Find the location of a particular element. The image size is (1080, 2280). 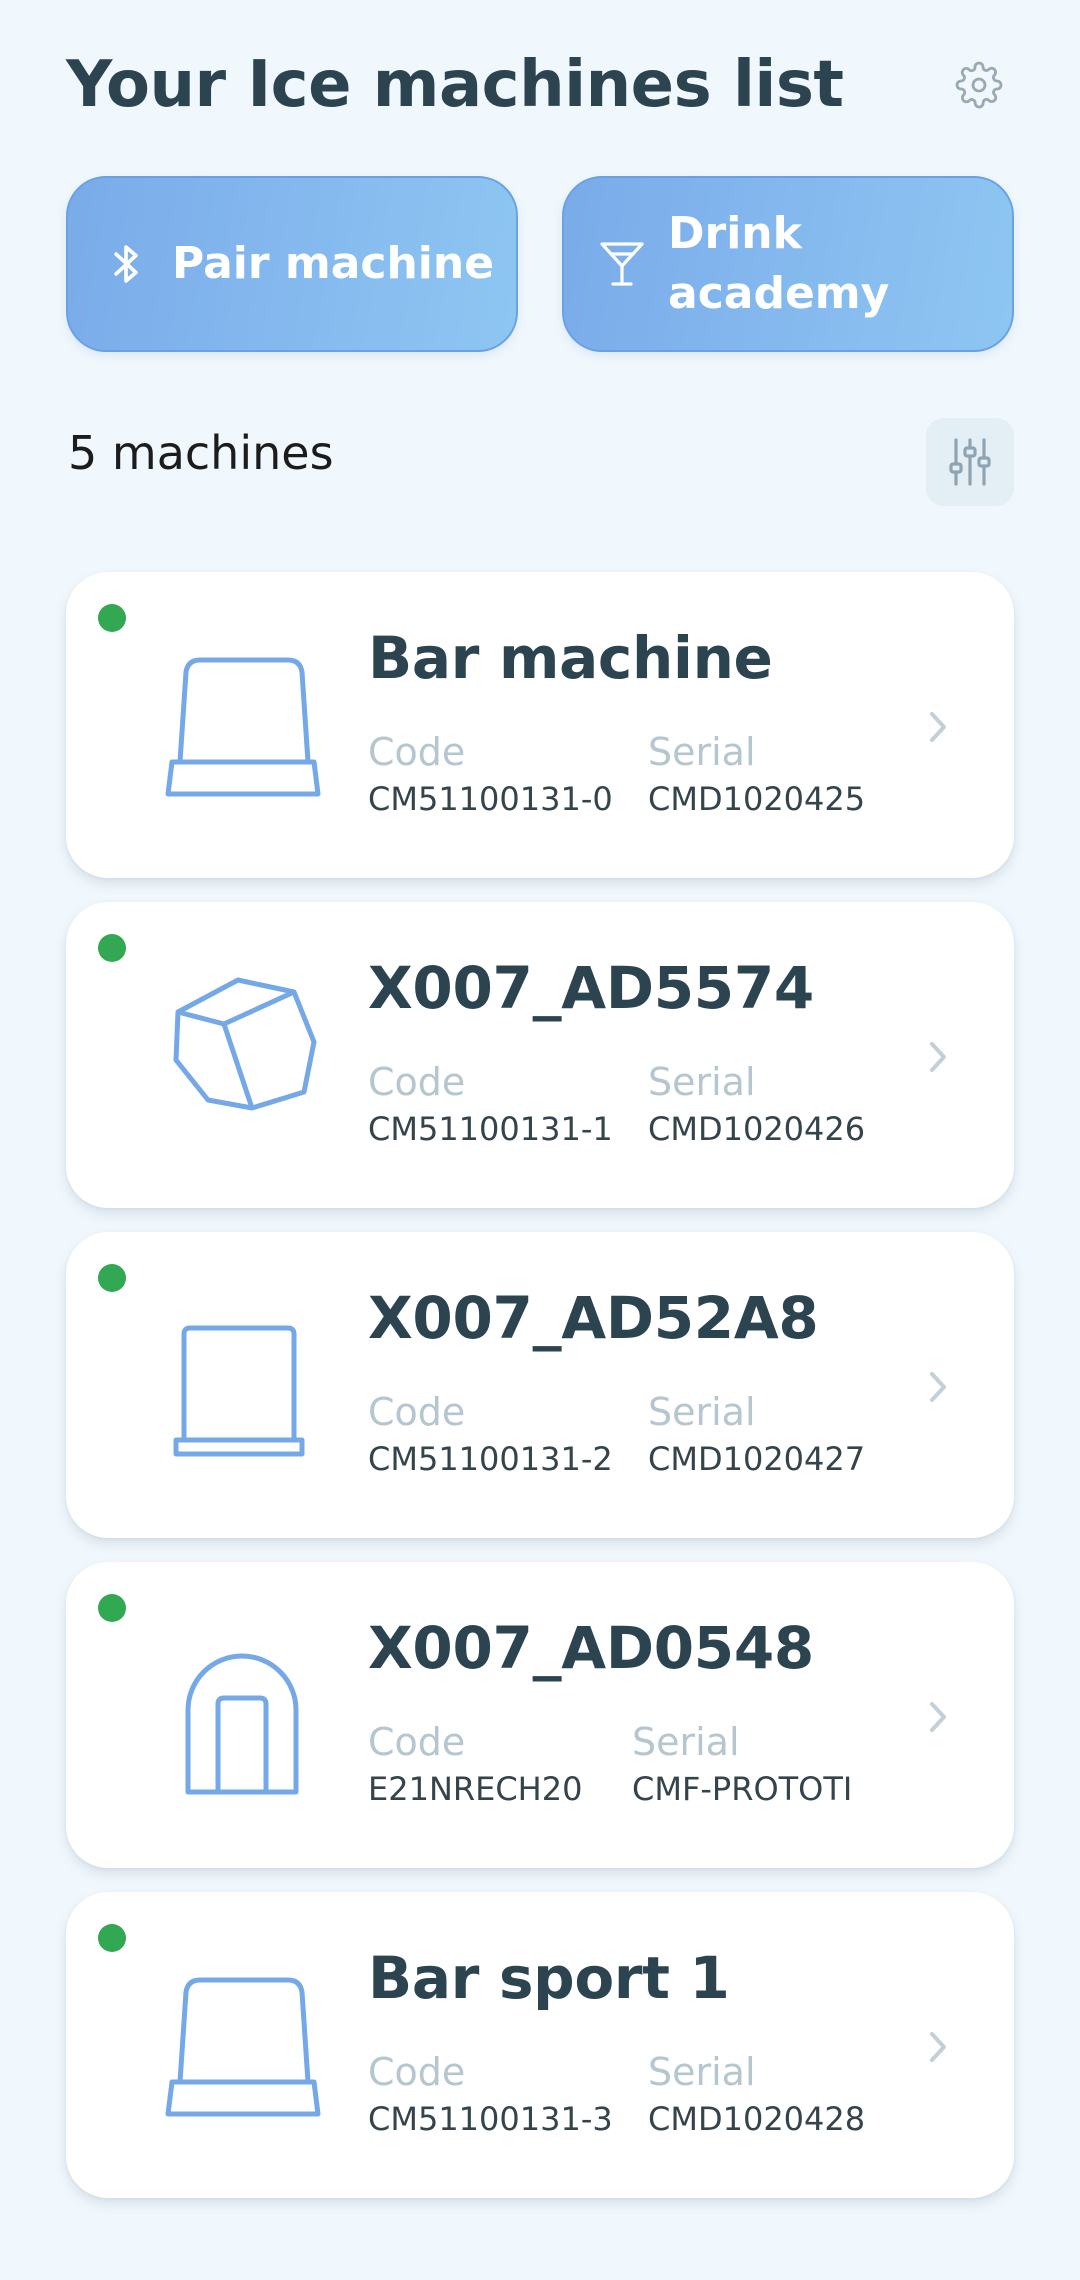

drink-academy-button: Drink academy is located at coordinates (788, 264).